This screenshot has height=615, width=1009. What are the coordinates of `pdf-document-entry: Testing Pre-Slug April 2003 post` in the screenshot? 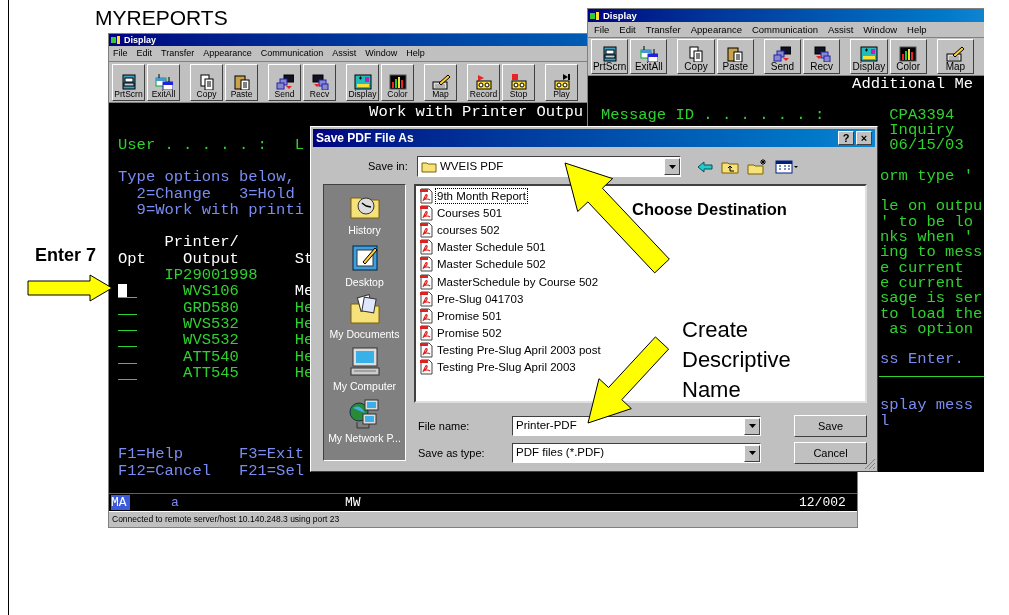 It's located at (519, 350).